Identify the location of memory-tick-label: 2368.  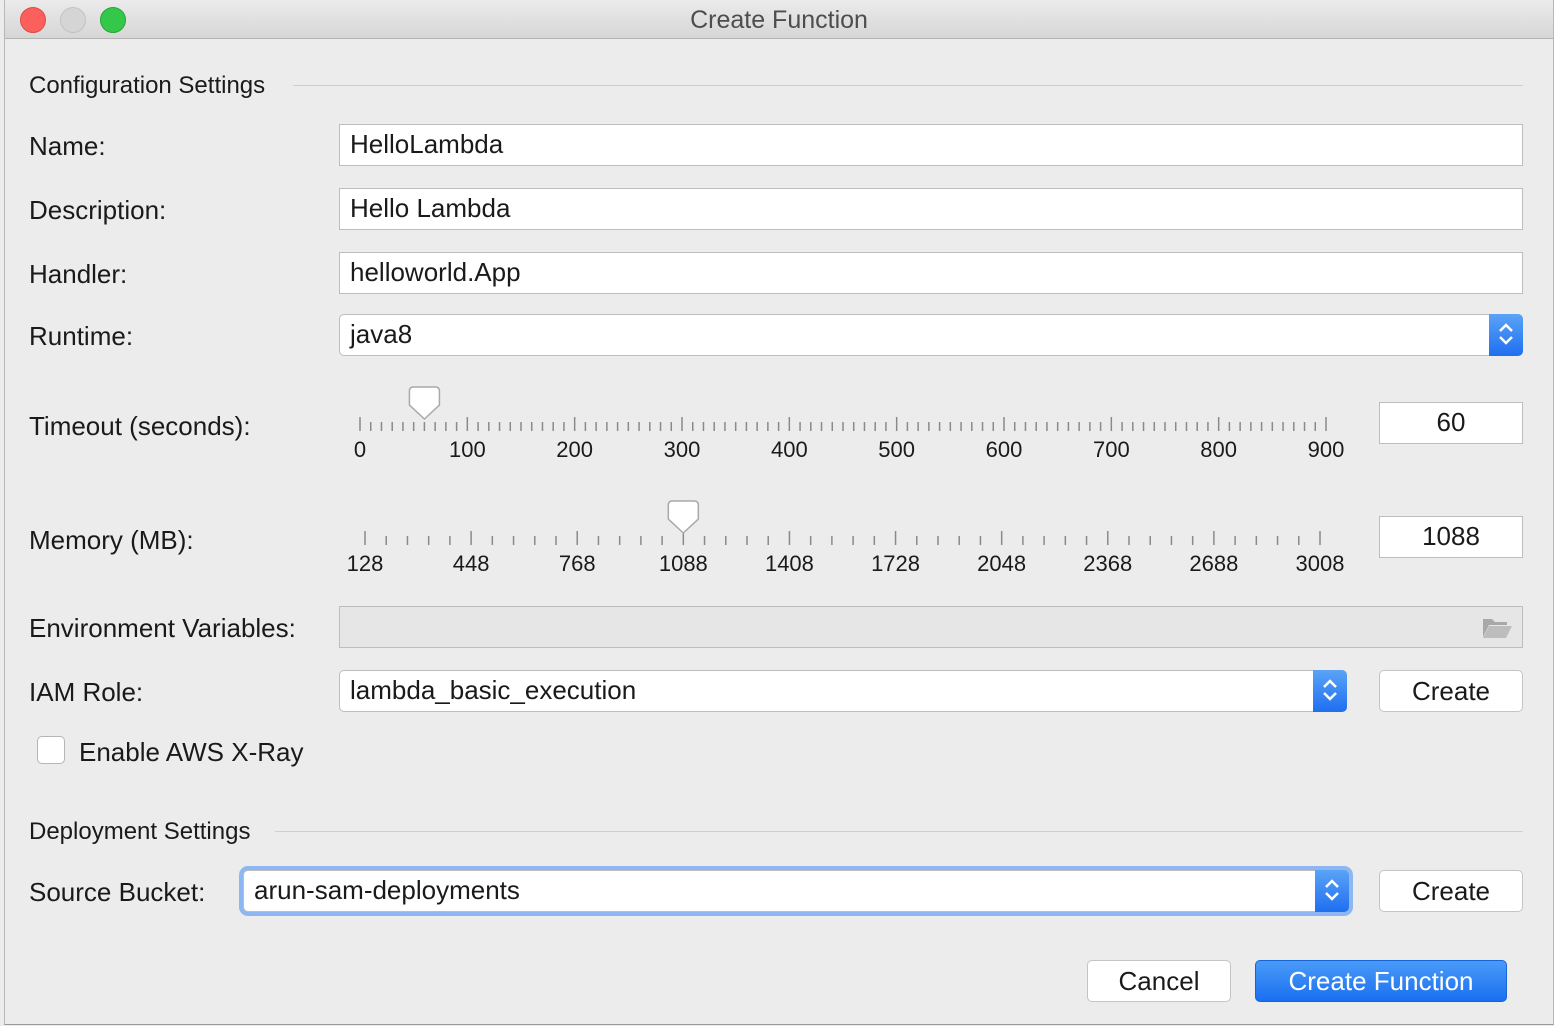
(1108, 563).